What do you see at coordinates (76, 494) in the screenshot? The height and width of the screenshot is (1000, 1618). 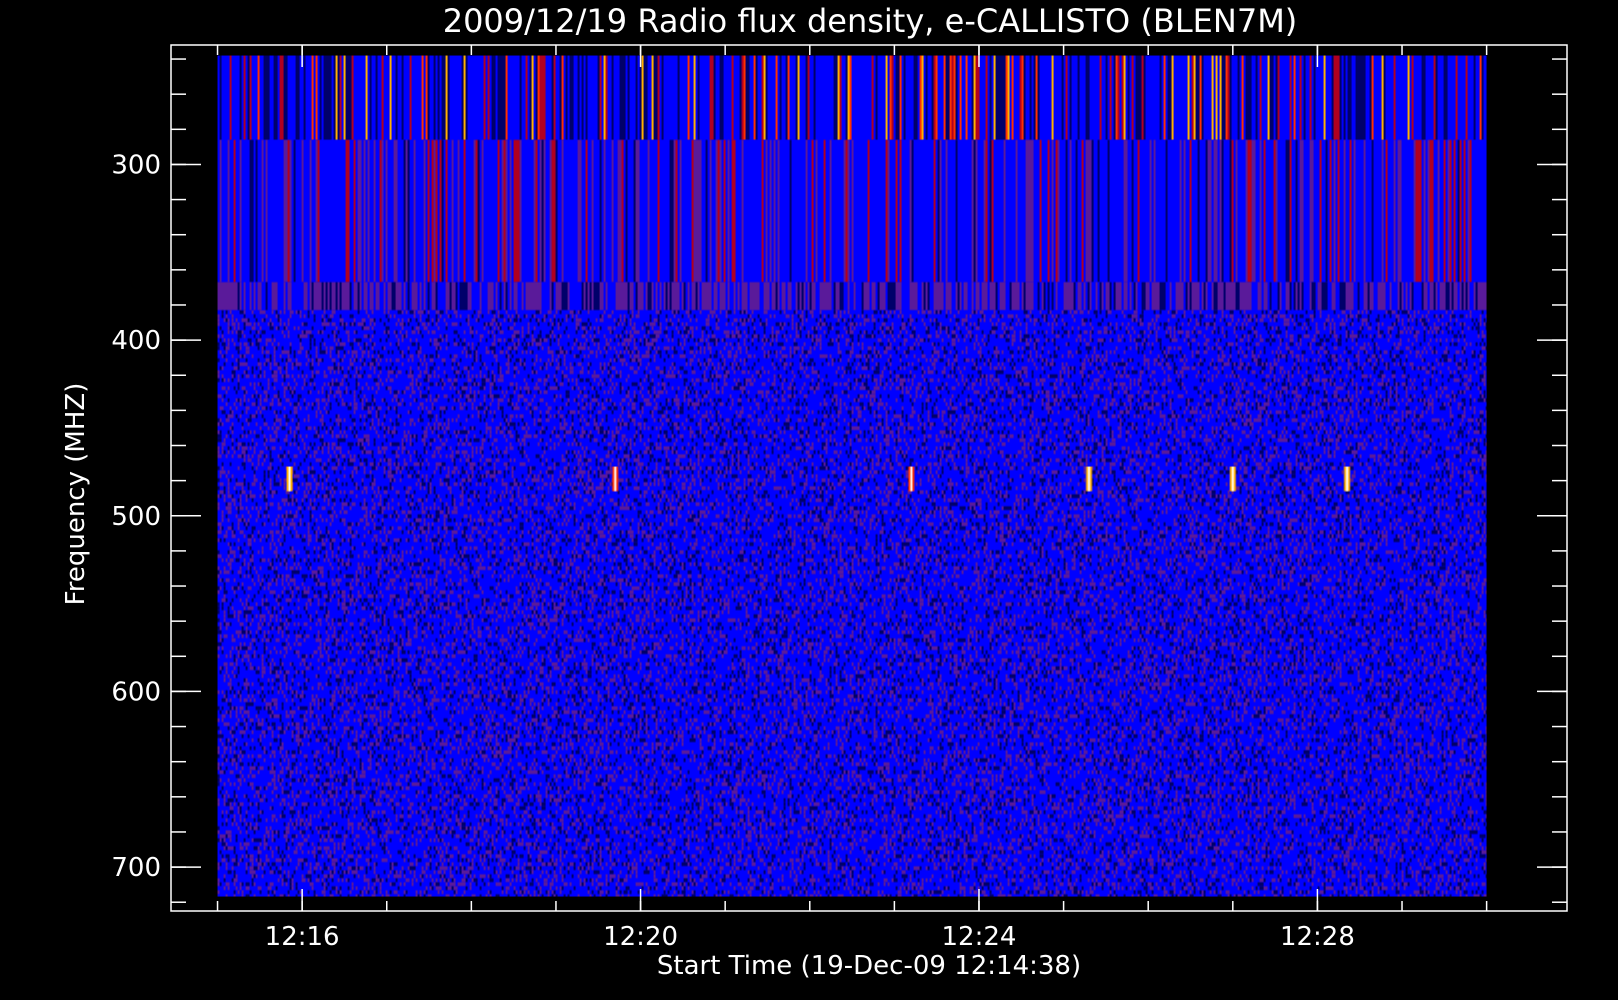 I see `y-axis-label: Frequency (MHZ)` at bounding box center [76, 494].